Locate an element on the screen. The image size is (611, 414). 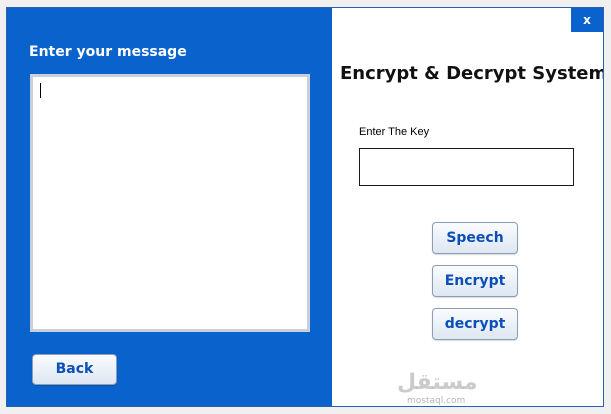
key-input is located at coordinates (466, 167).